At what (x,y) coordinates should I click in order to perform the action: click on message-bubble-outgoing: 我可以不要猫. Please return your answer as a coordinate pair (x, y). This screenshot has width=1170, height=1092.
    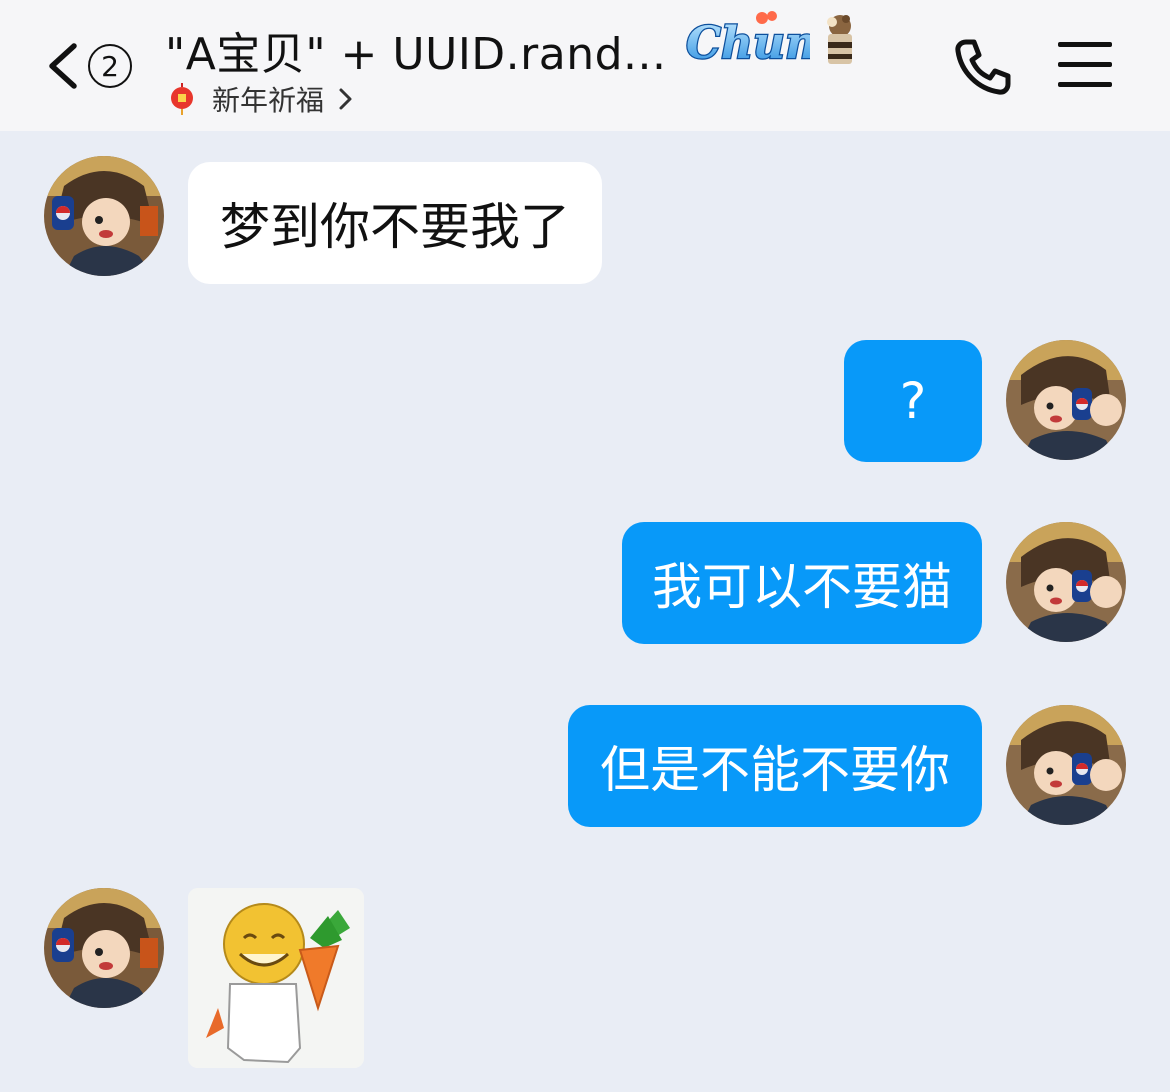
    Looking at the image, I should click on (802, 583).